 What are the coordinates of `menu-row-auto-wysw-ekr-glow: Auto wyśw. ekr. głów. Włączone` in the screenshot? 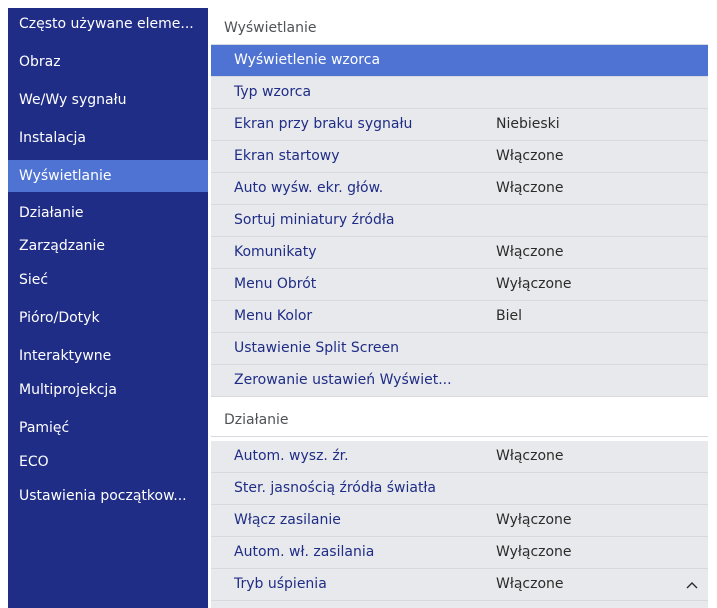 It's located at (459, 189).